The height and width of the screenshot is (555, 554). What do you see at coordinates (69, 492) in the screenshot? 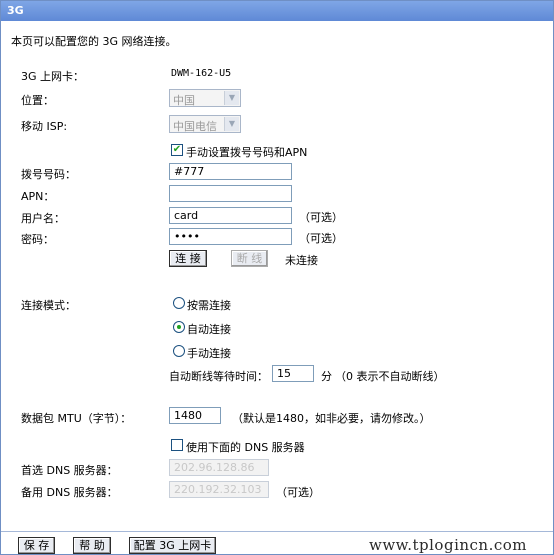
I see `secondary-dns-label: 备用 DNS 服务器：` at bounding box center [69, 492].